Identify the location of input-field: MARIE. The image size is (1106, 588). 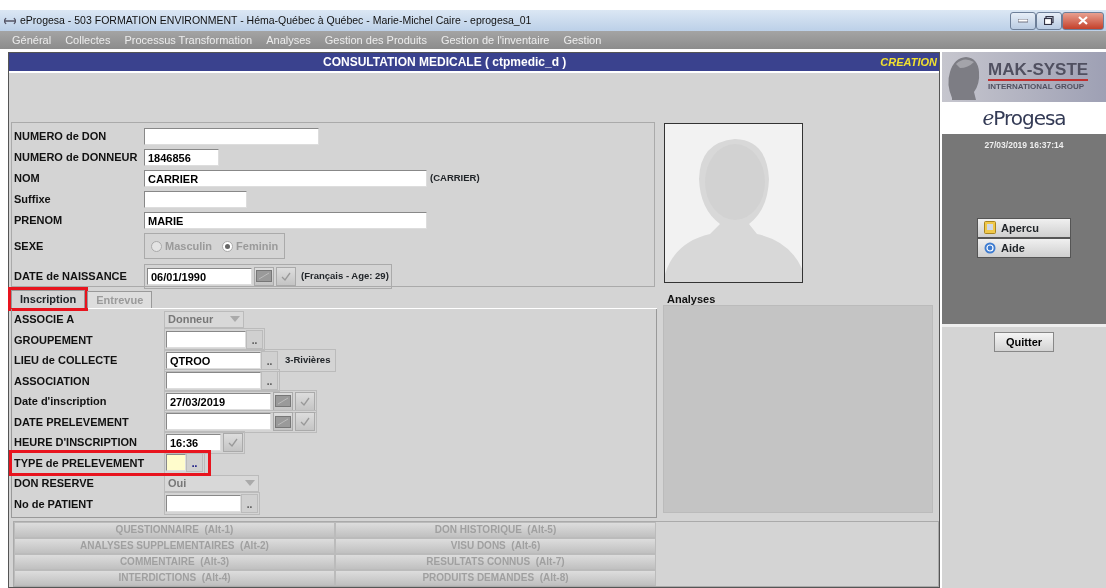
(285, 220).